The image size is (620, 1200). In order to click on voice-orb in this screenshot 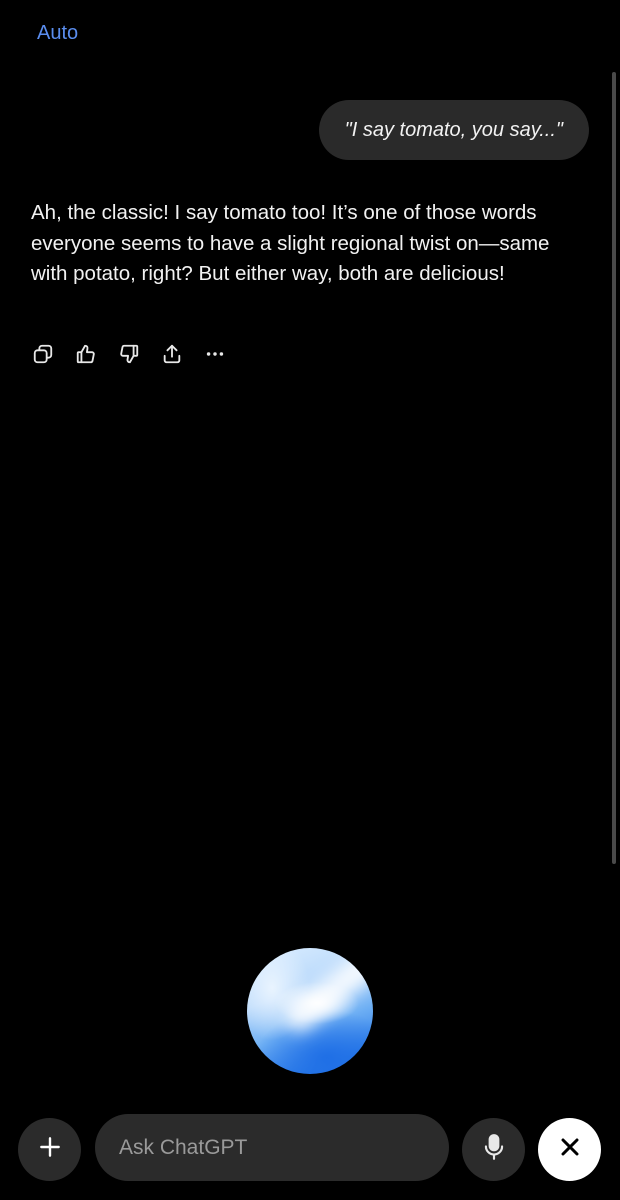, I will do `click(310, 1011)`.